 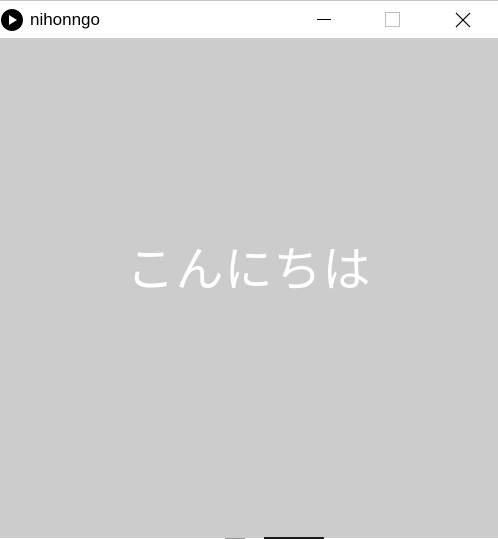 What do you see at coordinates (249, 19) in the screenshot?
I see `title-bar: nihonngo` at bounding box center [249, 19].